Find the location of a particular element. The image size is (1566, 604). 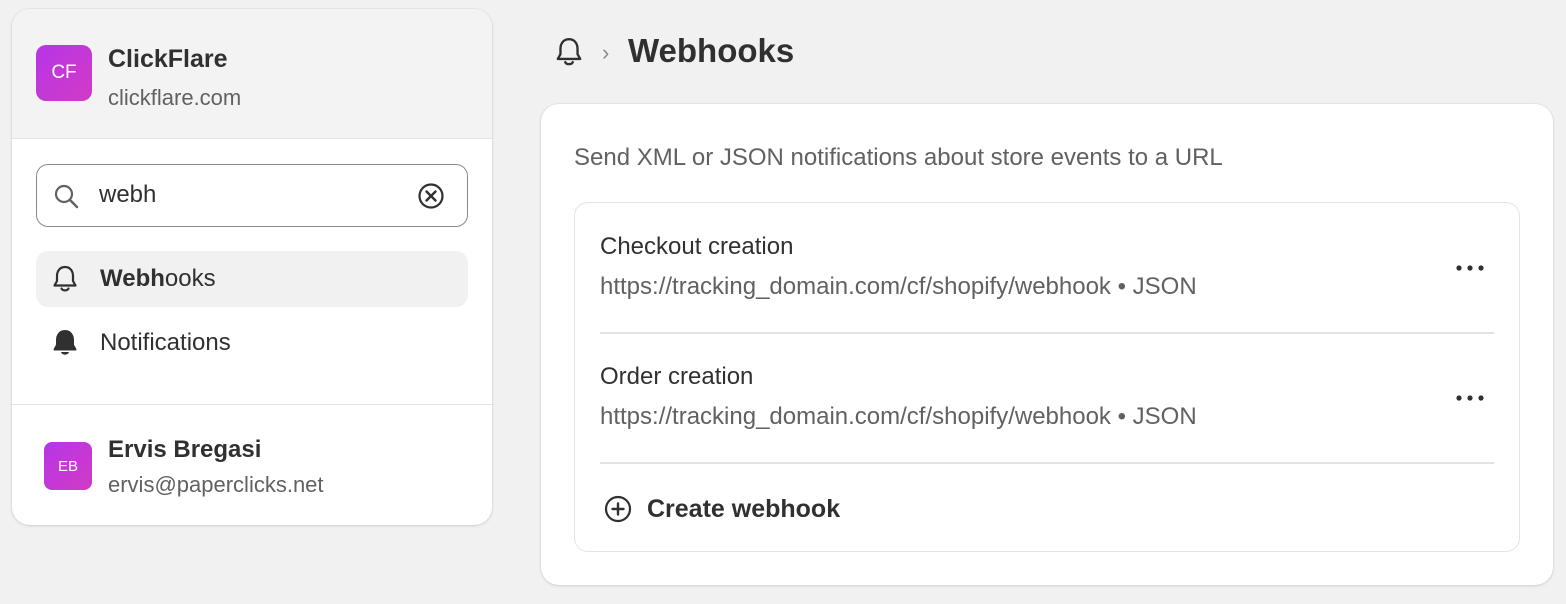

webhook-title: Order creation is located at coordinates (677, 376).